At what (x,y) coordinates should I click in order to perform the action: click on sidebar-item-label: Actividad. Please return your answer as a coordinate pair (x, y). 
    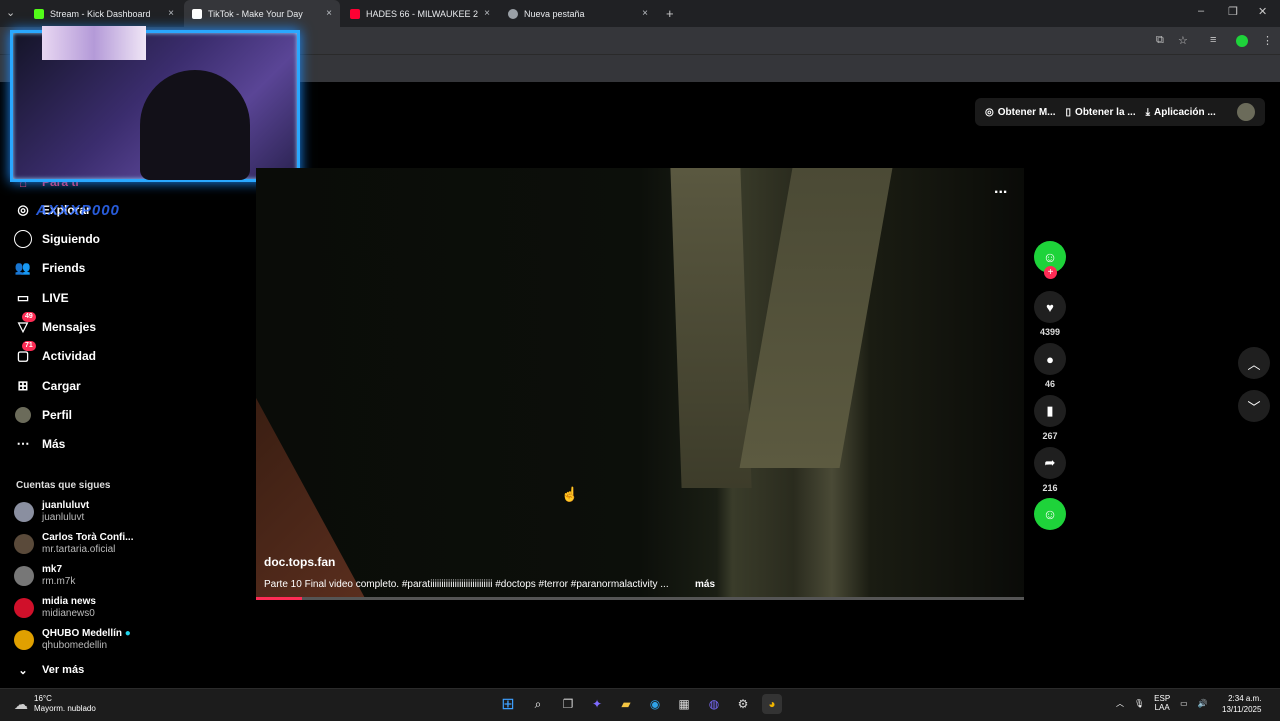
    Looking at the image, I should click on (69, 356).